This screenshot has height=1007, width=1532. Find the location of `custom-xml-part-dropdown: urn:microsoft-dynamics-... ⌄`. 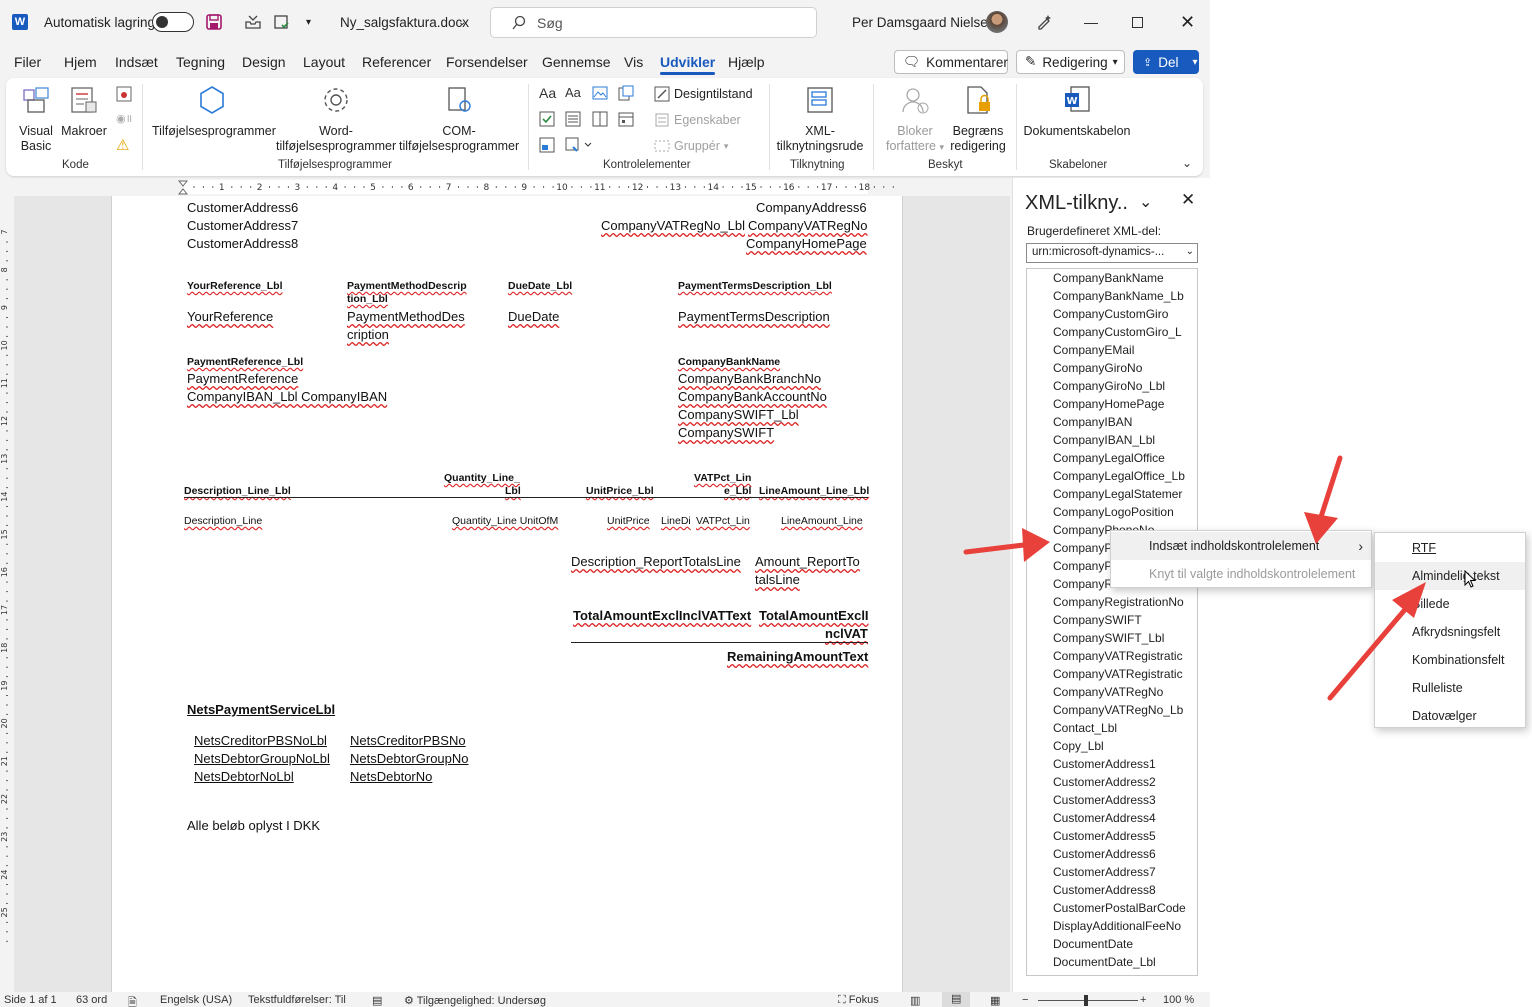

custom-xml-part-dropdown: urn:microsoft-dynamics-... ⌄ is located at coordinates (1112, 253).